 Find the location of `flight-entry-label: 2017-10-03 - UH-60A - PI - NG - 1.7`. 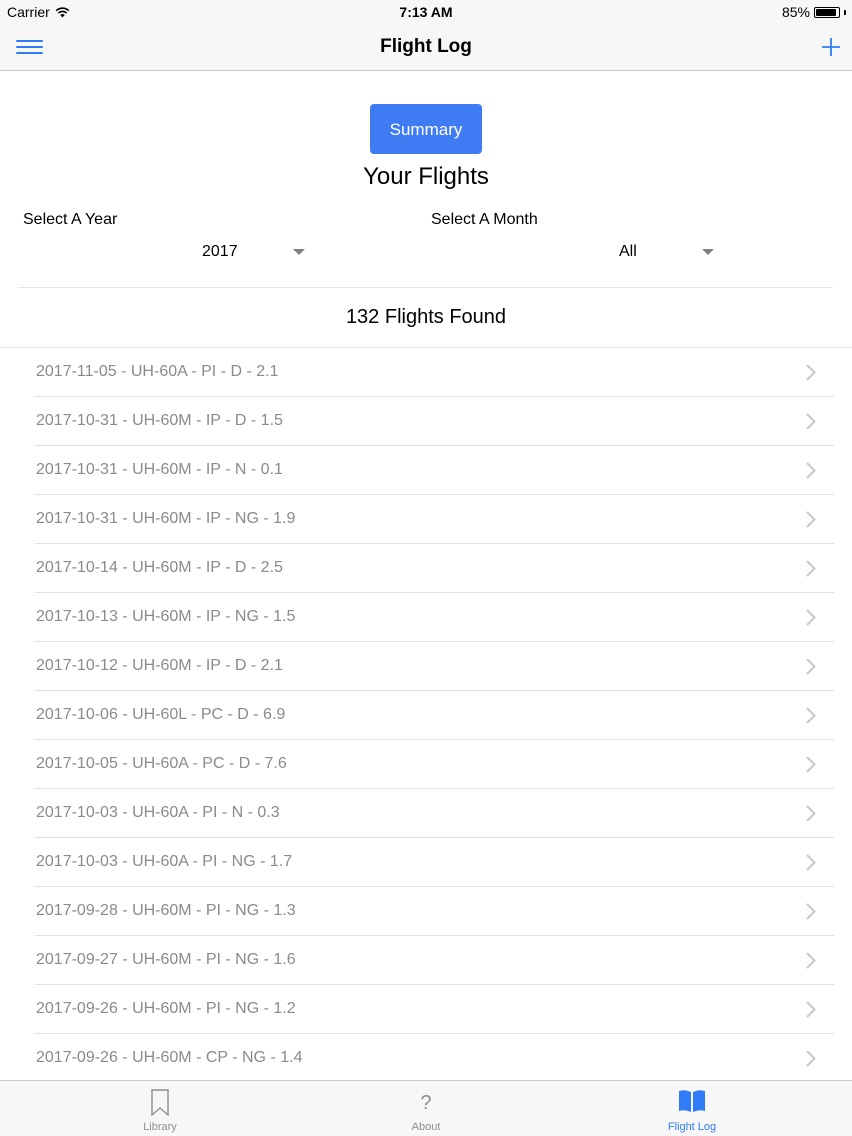

flight-entry-label: 2017-10-03 - UH-60A - PI - NG - 1.7 is located at coordinates (164, 861).